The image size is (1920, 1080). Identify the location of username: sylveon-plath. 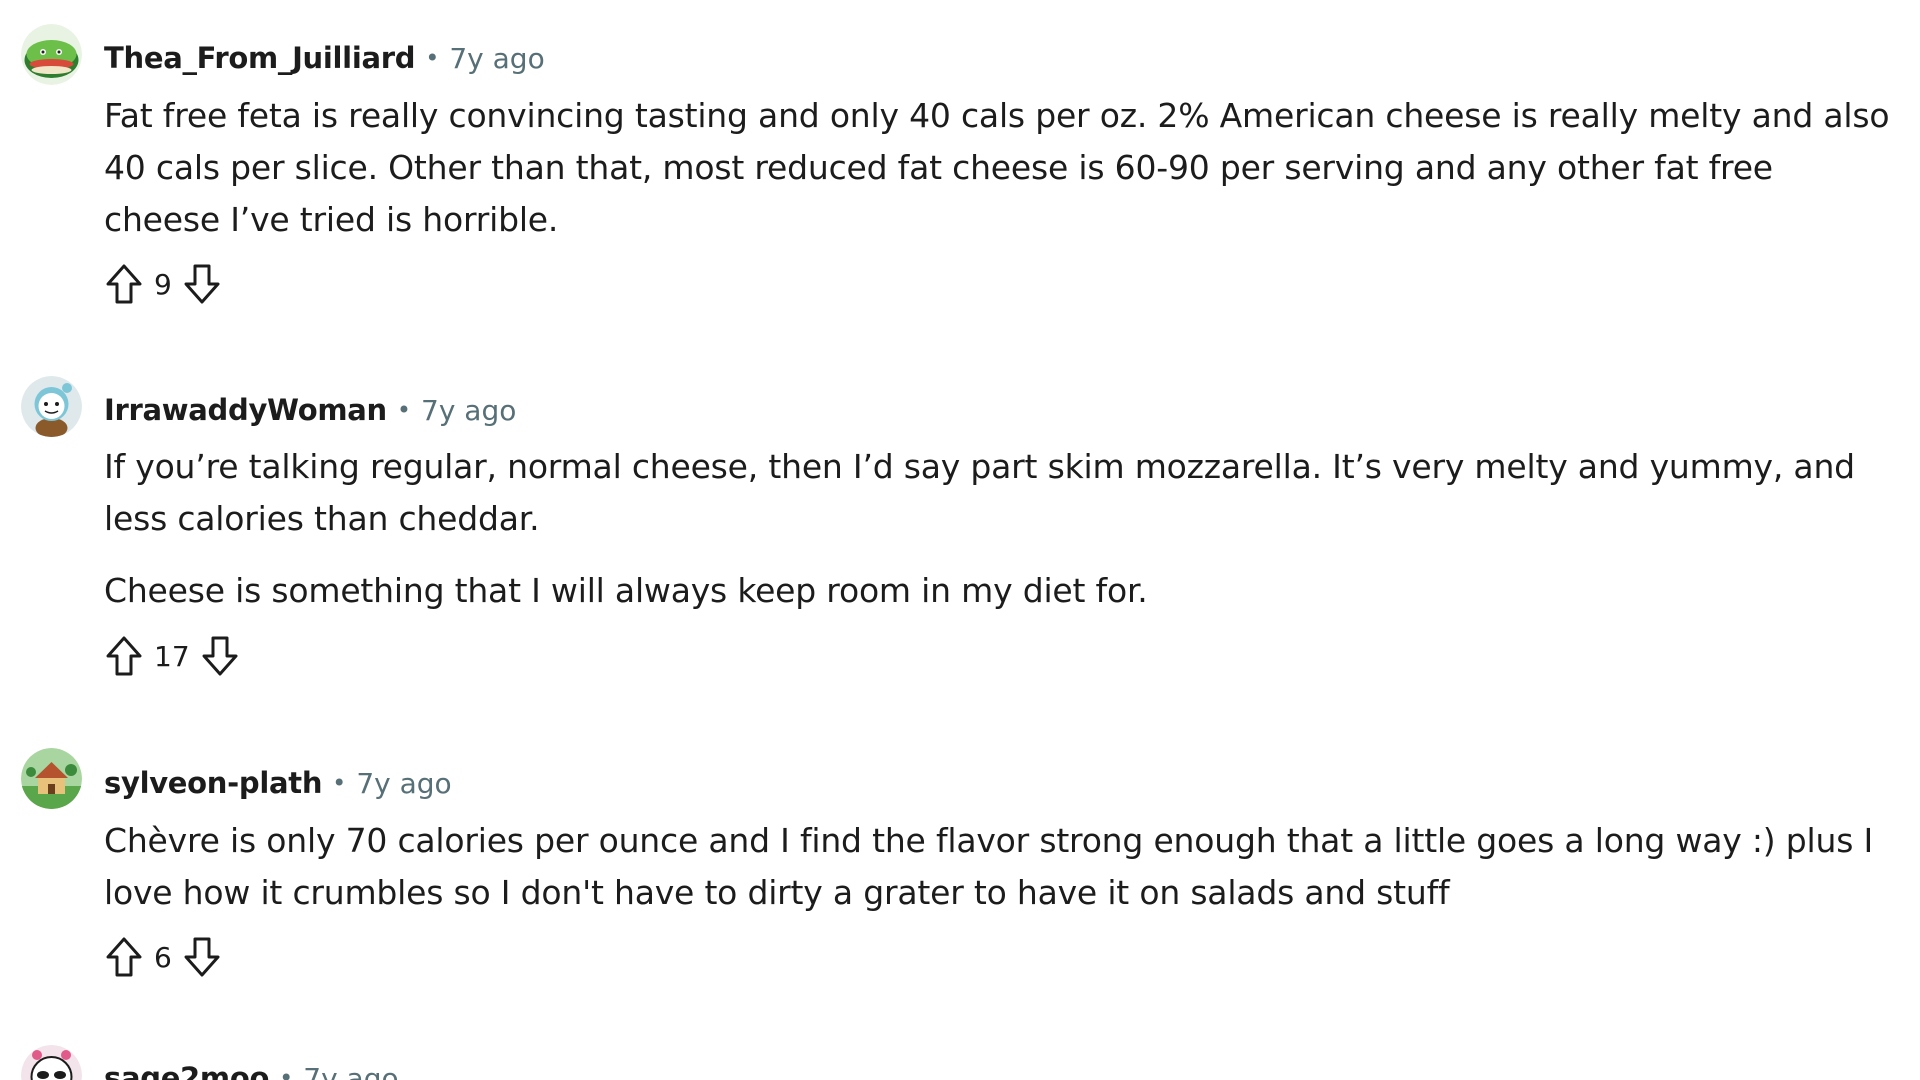
(213, 783).